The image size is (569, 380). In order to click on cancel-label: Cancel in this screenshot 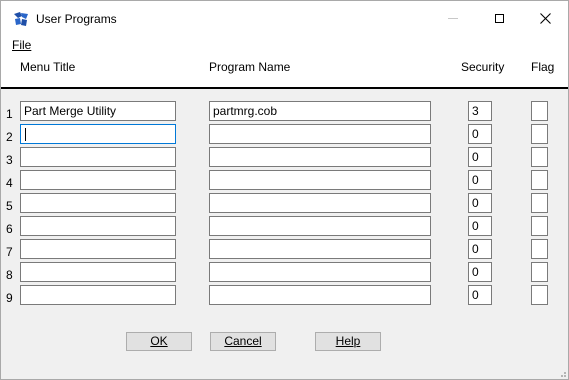, I will do `click(243, 341)`.